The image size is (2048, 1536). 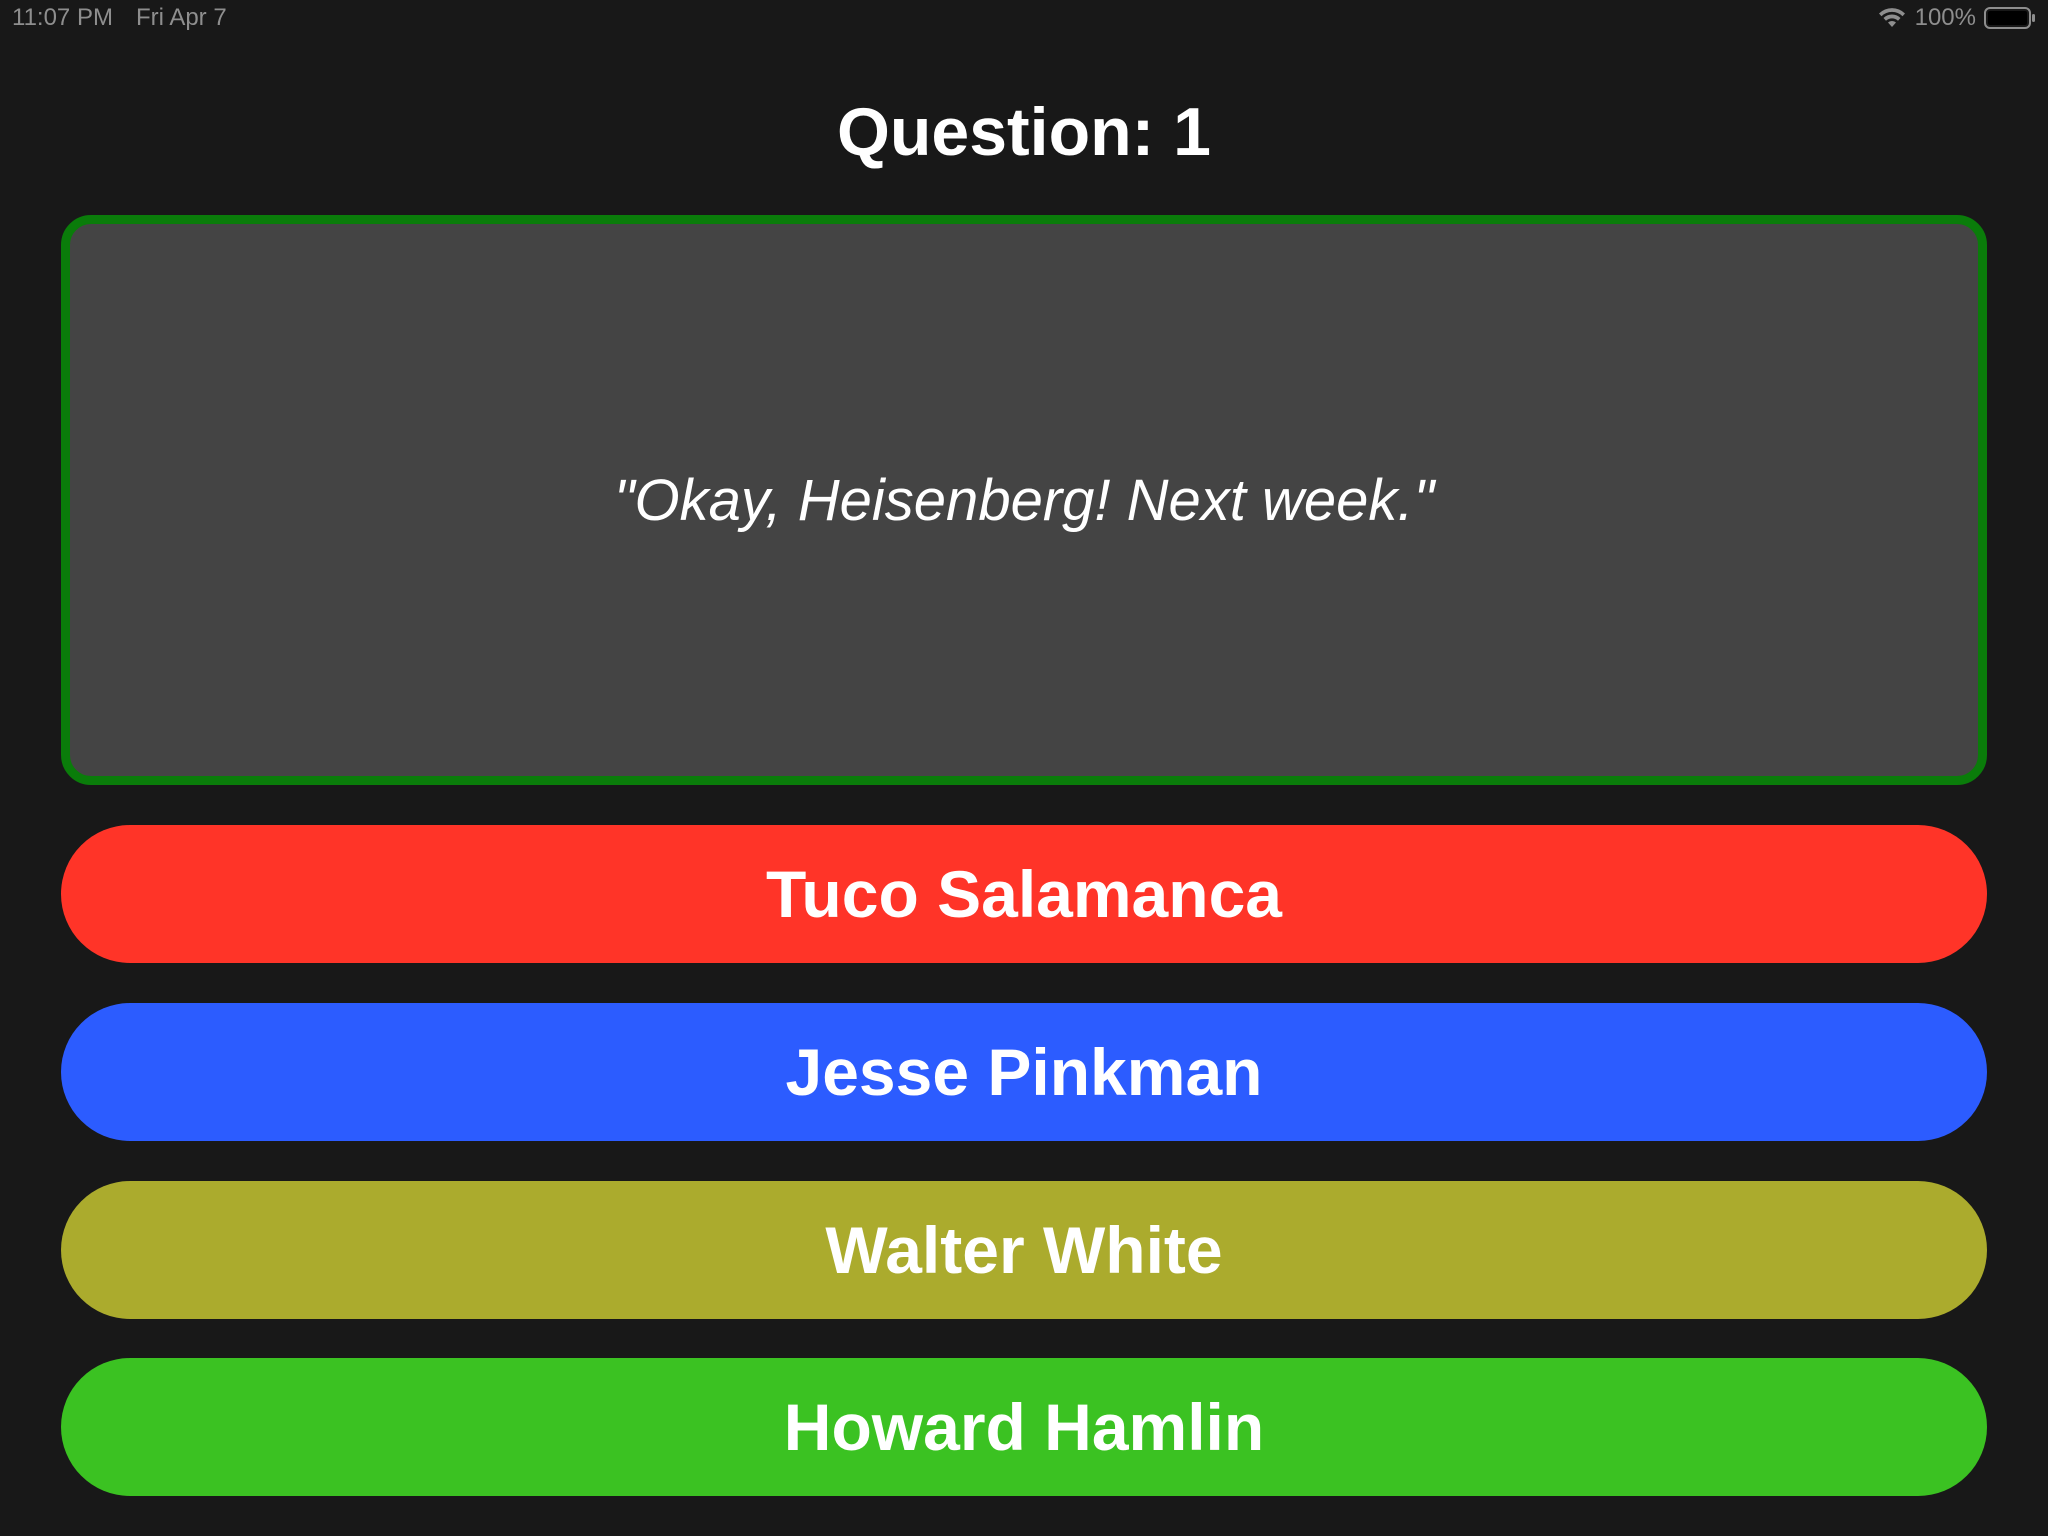 What do you see at coordinates (2010, 18) in the screenshot?
I see `battery-icon` at bounding box center [2010, 18].